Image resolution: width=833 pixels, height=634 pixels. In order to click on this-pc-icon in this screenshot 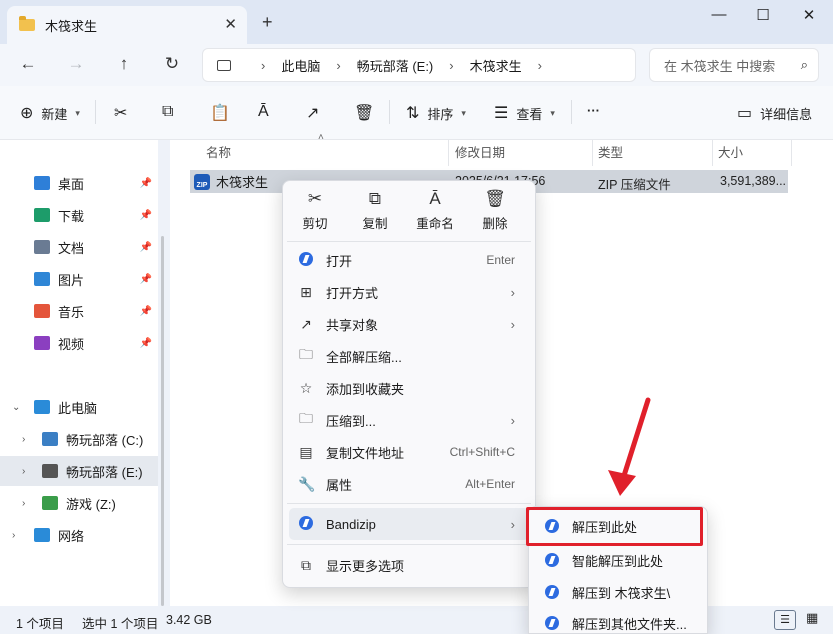, I will do `click(42, 407)`.